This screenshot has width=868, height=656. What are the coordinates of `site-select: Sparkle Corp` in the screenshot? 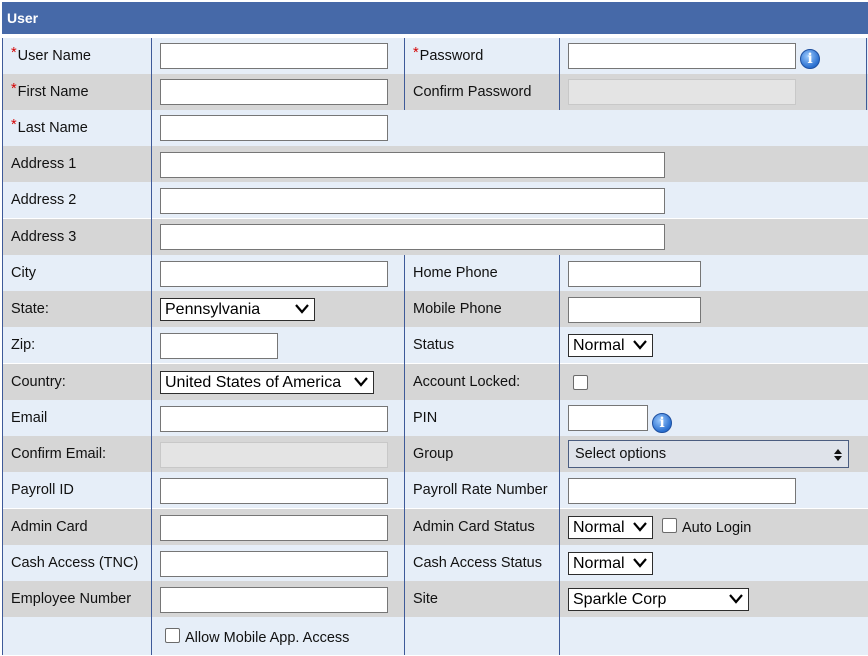 It's located at (658, 599).